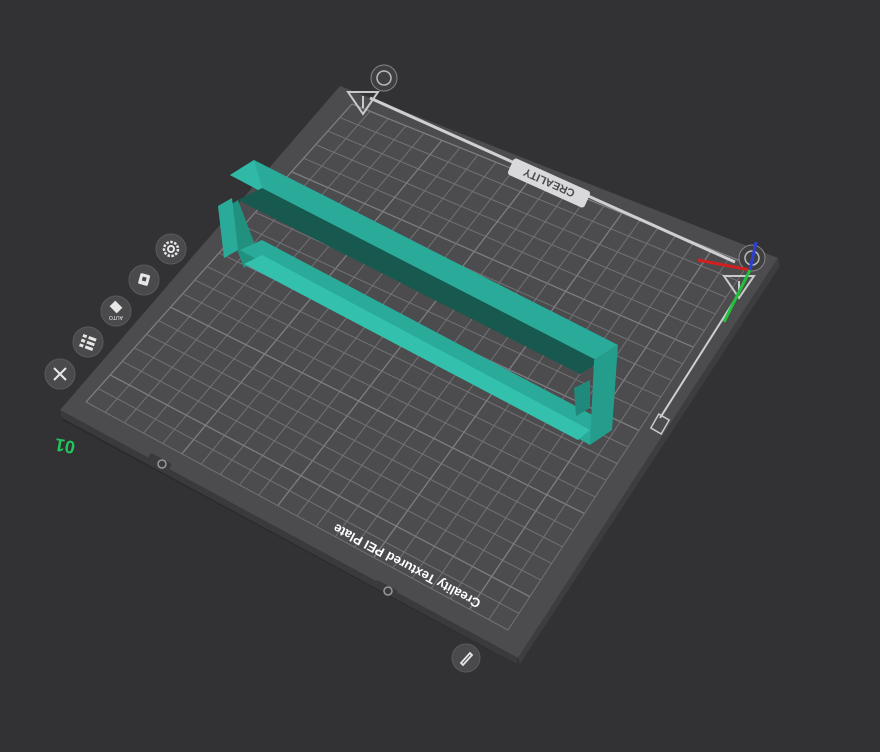 This screenshot has height=752, width=880. What do you see at coordinates (171, 249) in the screenshot?
I see `plate-tool-settings` at bounding box center [171, 249].